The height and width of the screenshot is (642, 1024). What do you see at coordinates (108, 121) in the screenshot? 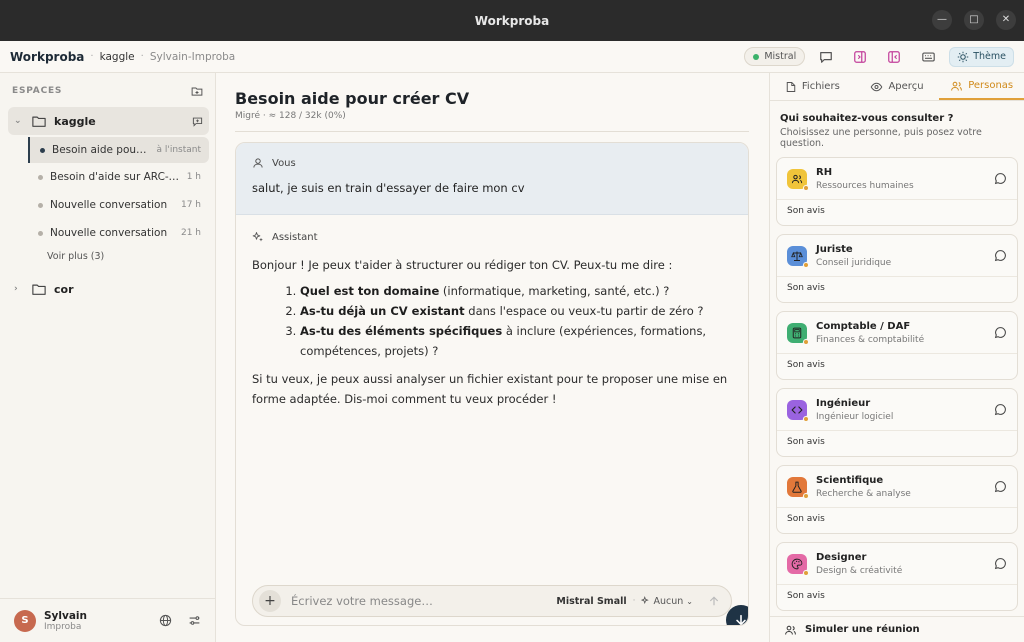
I see `space-item-kaggle: ⌄ kaggle` at bounding box center [108, 121].